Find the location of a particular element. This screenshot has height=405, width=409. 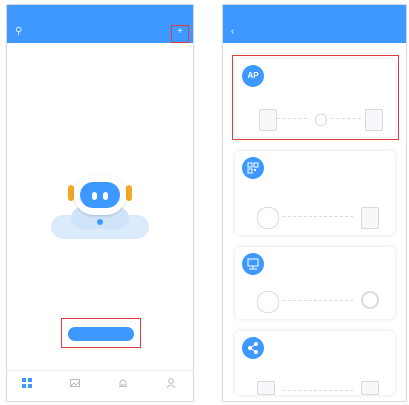

qr-icon is located at coordinates (253, 168).